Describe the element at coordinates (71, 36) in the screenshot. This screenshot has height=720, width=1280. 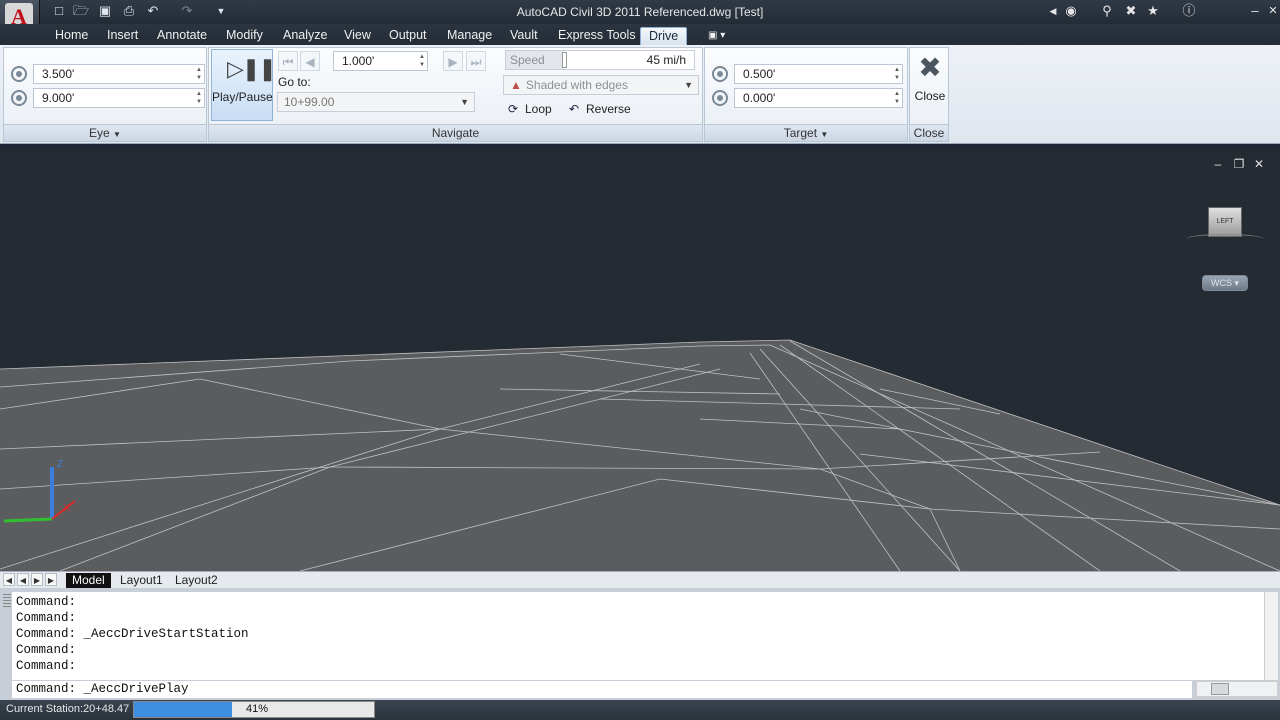
I see `tab-home: Home` at that location.